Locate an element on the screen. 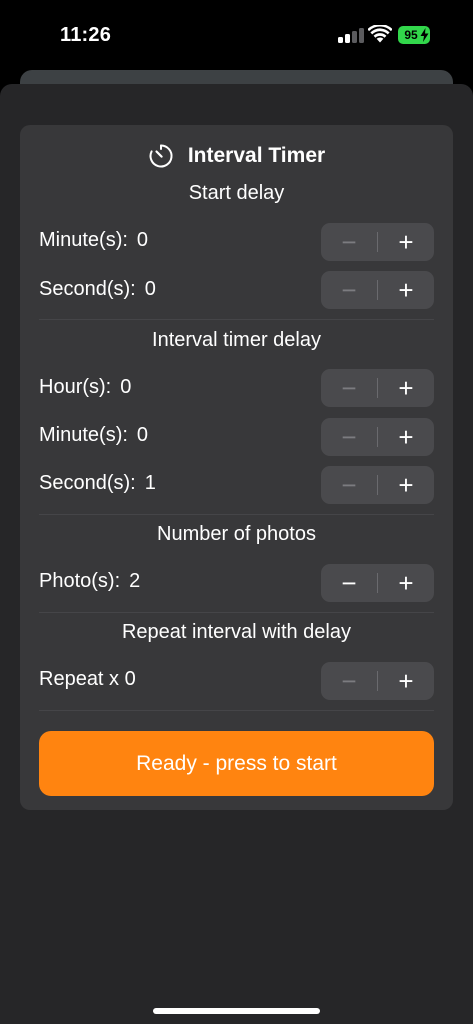 The width and height of the screenshot is (473, 1024). start-delay-seconds-label: Second(s): is located at coordinates (87, 289).